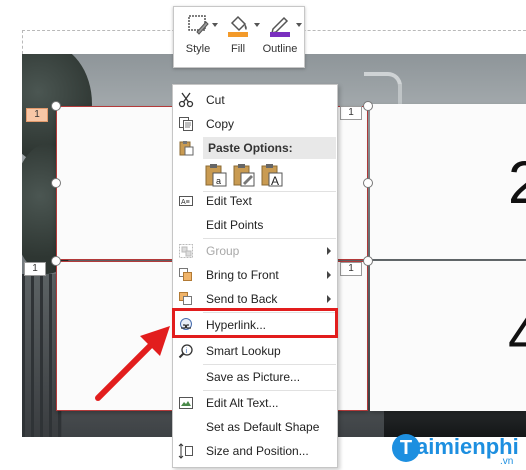 Image resolution: width=526 pixels, height=470 pixels. I want to click on group-icon, so click(186, 251).